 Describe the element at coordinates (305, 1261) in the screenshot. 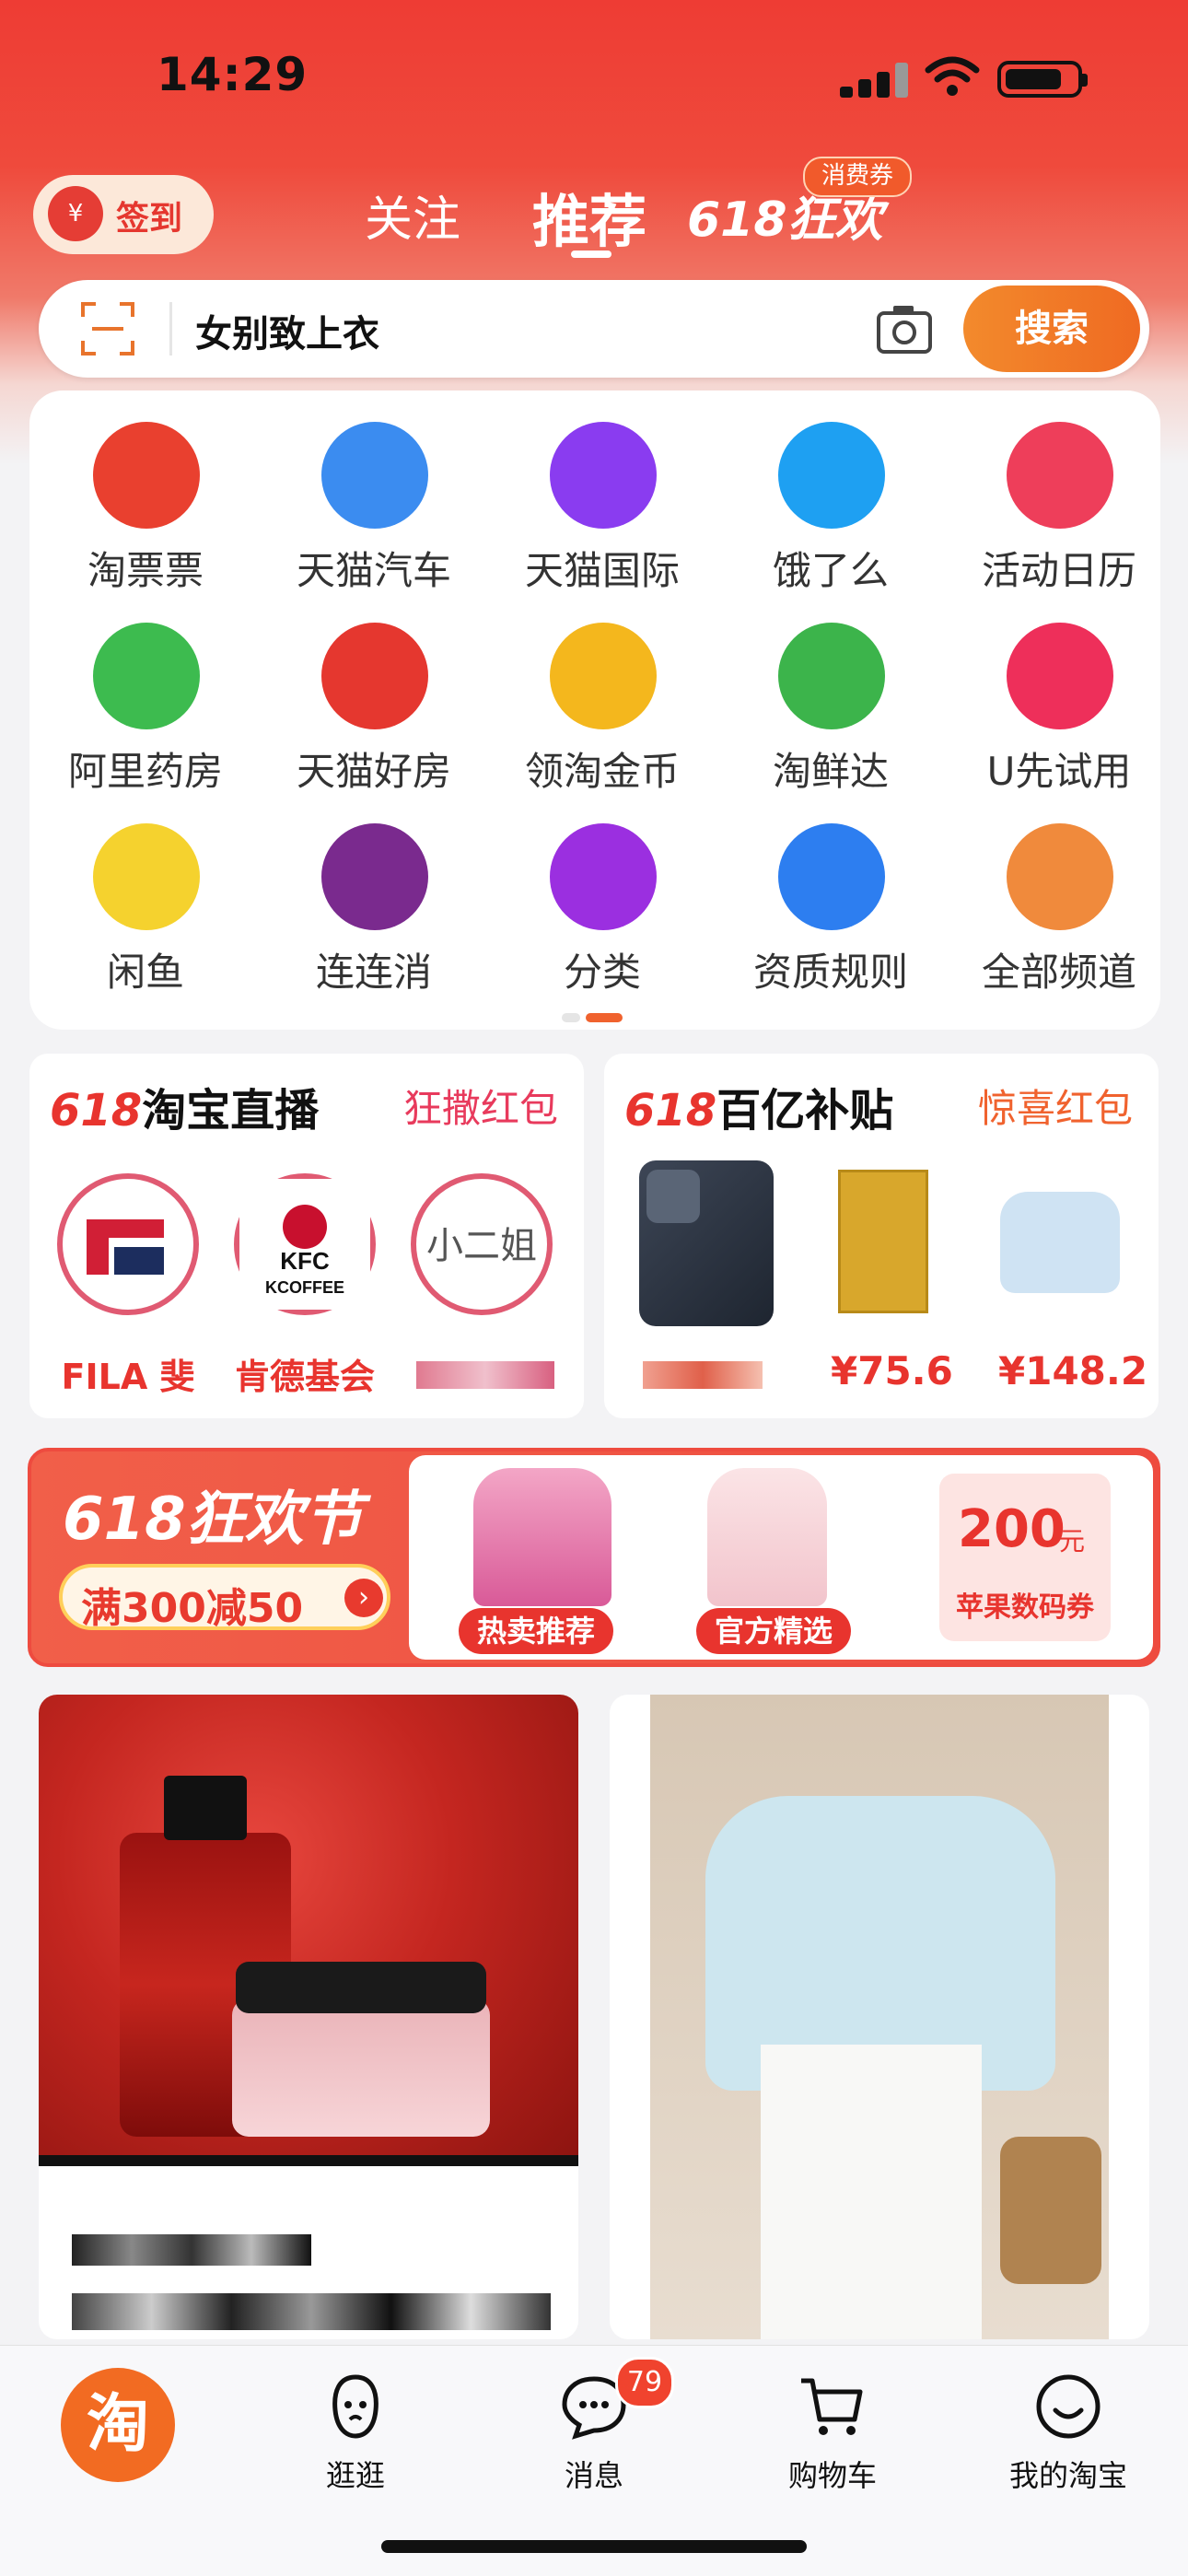

I see `svg-text: KFC` at that location.